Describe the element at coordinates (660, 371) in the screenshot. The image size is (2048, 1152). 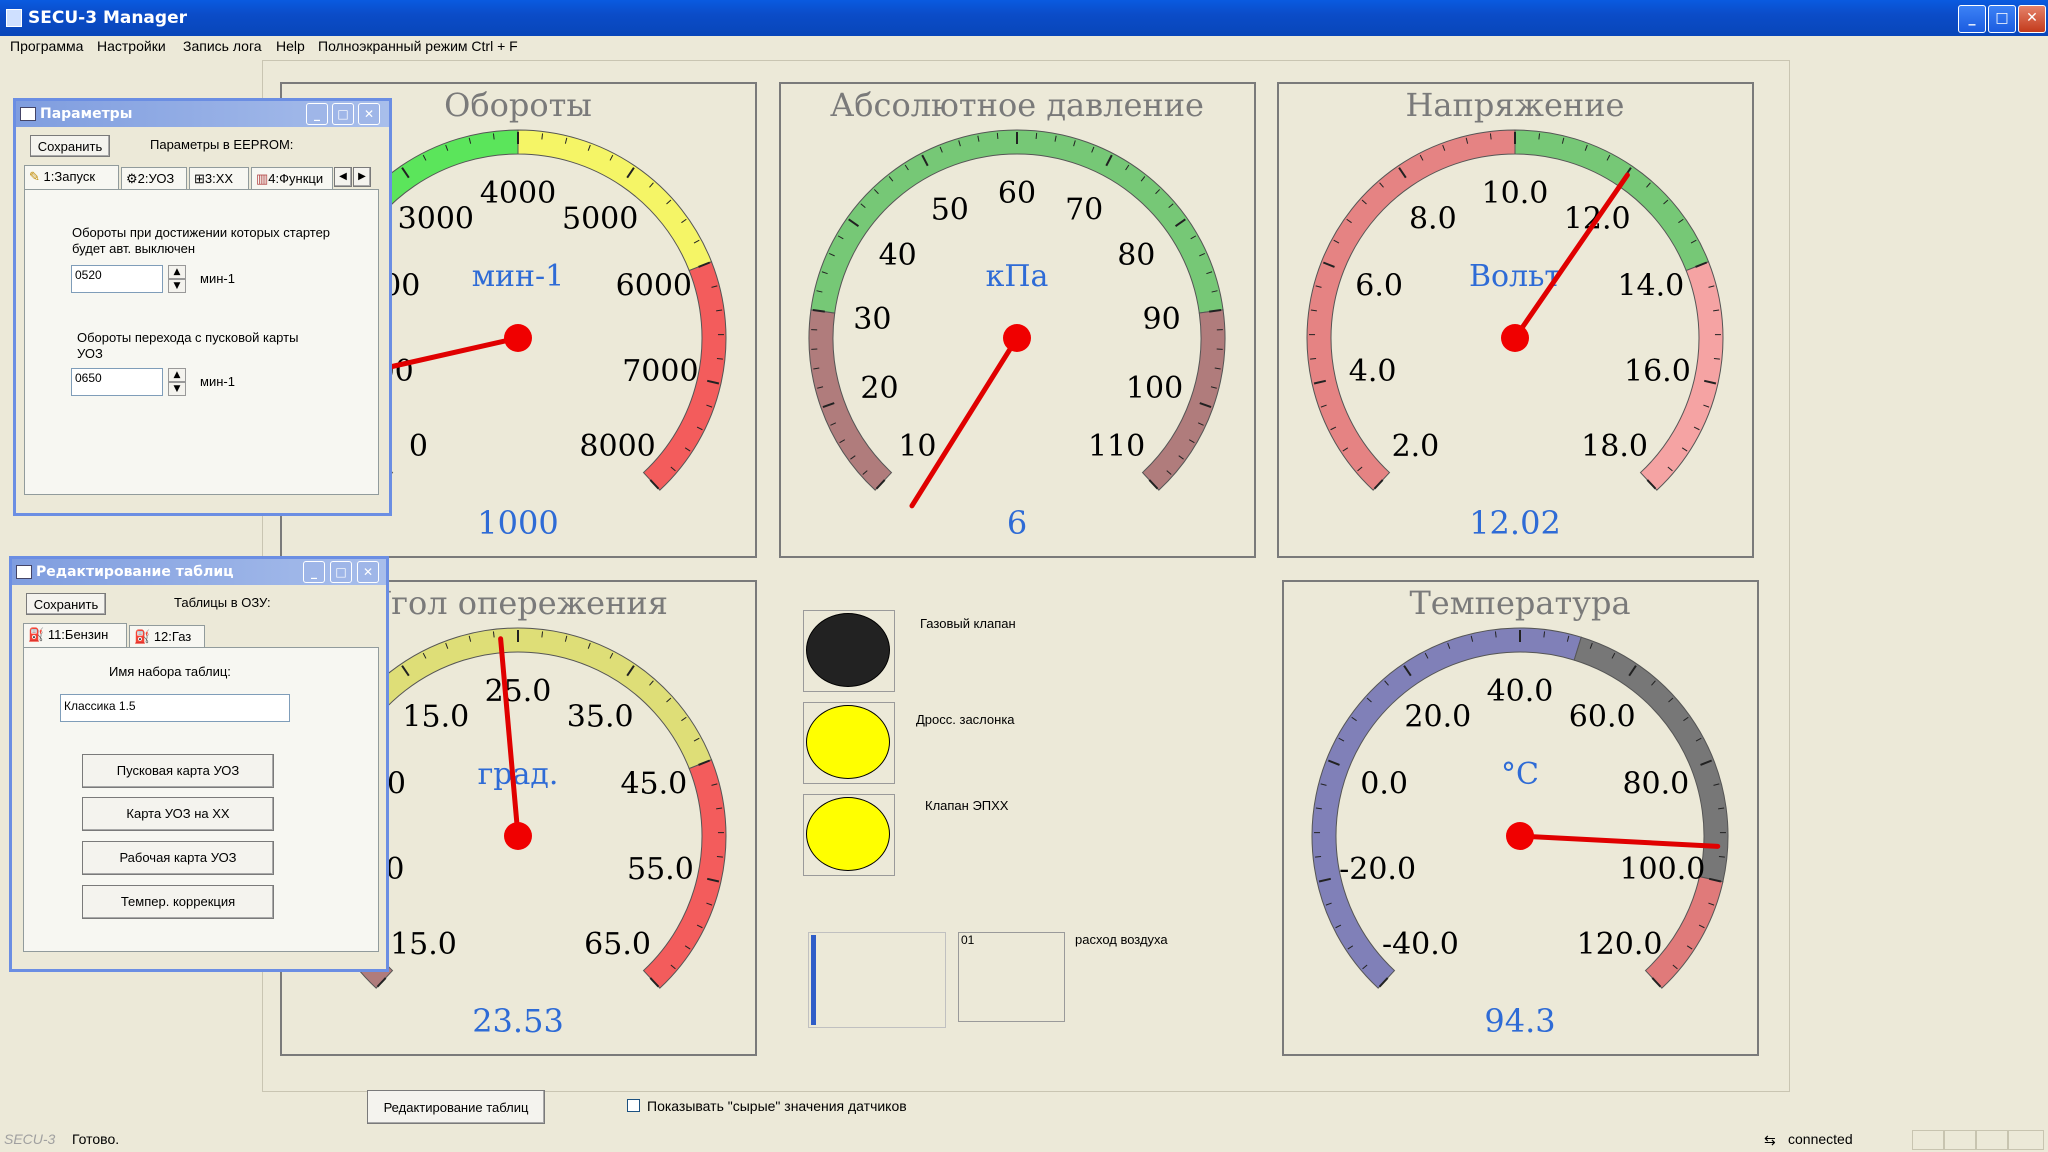
I see `rpm-tick-label: 7000` at that location.